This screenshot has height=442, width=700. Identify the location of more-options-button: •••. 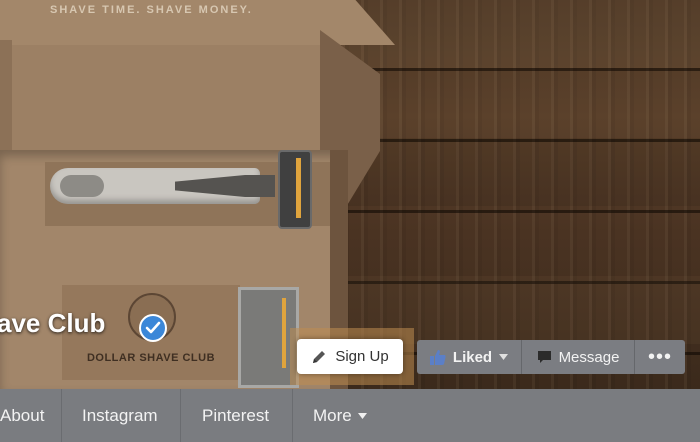
(660, 357).